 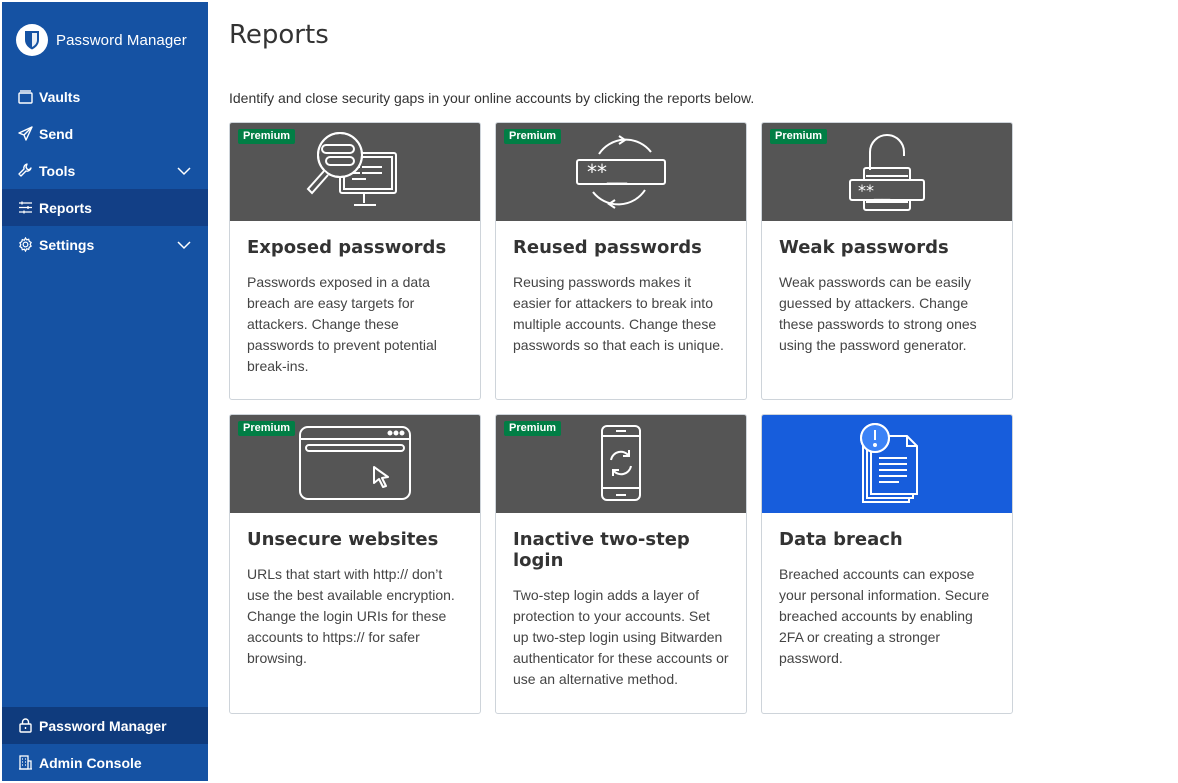 I want to click on card-title: Weak passwords, so click(x=864, y=247).